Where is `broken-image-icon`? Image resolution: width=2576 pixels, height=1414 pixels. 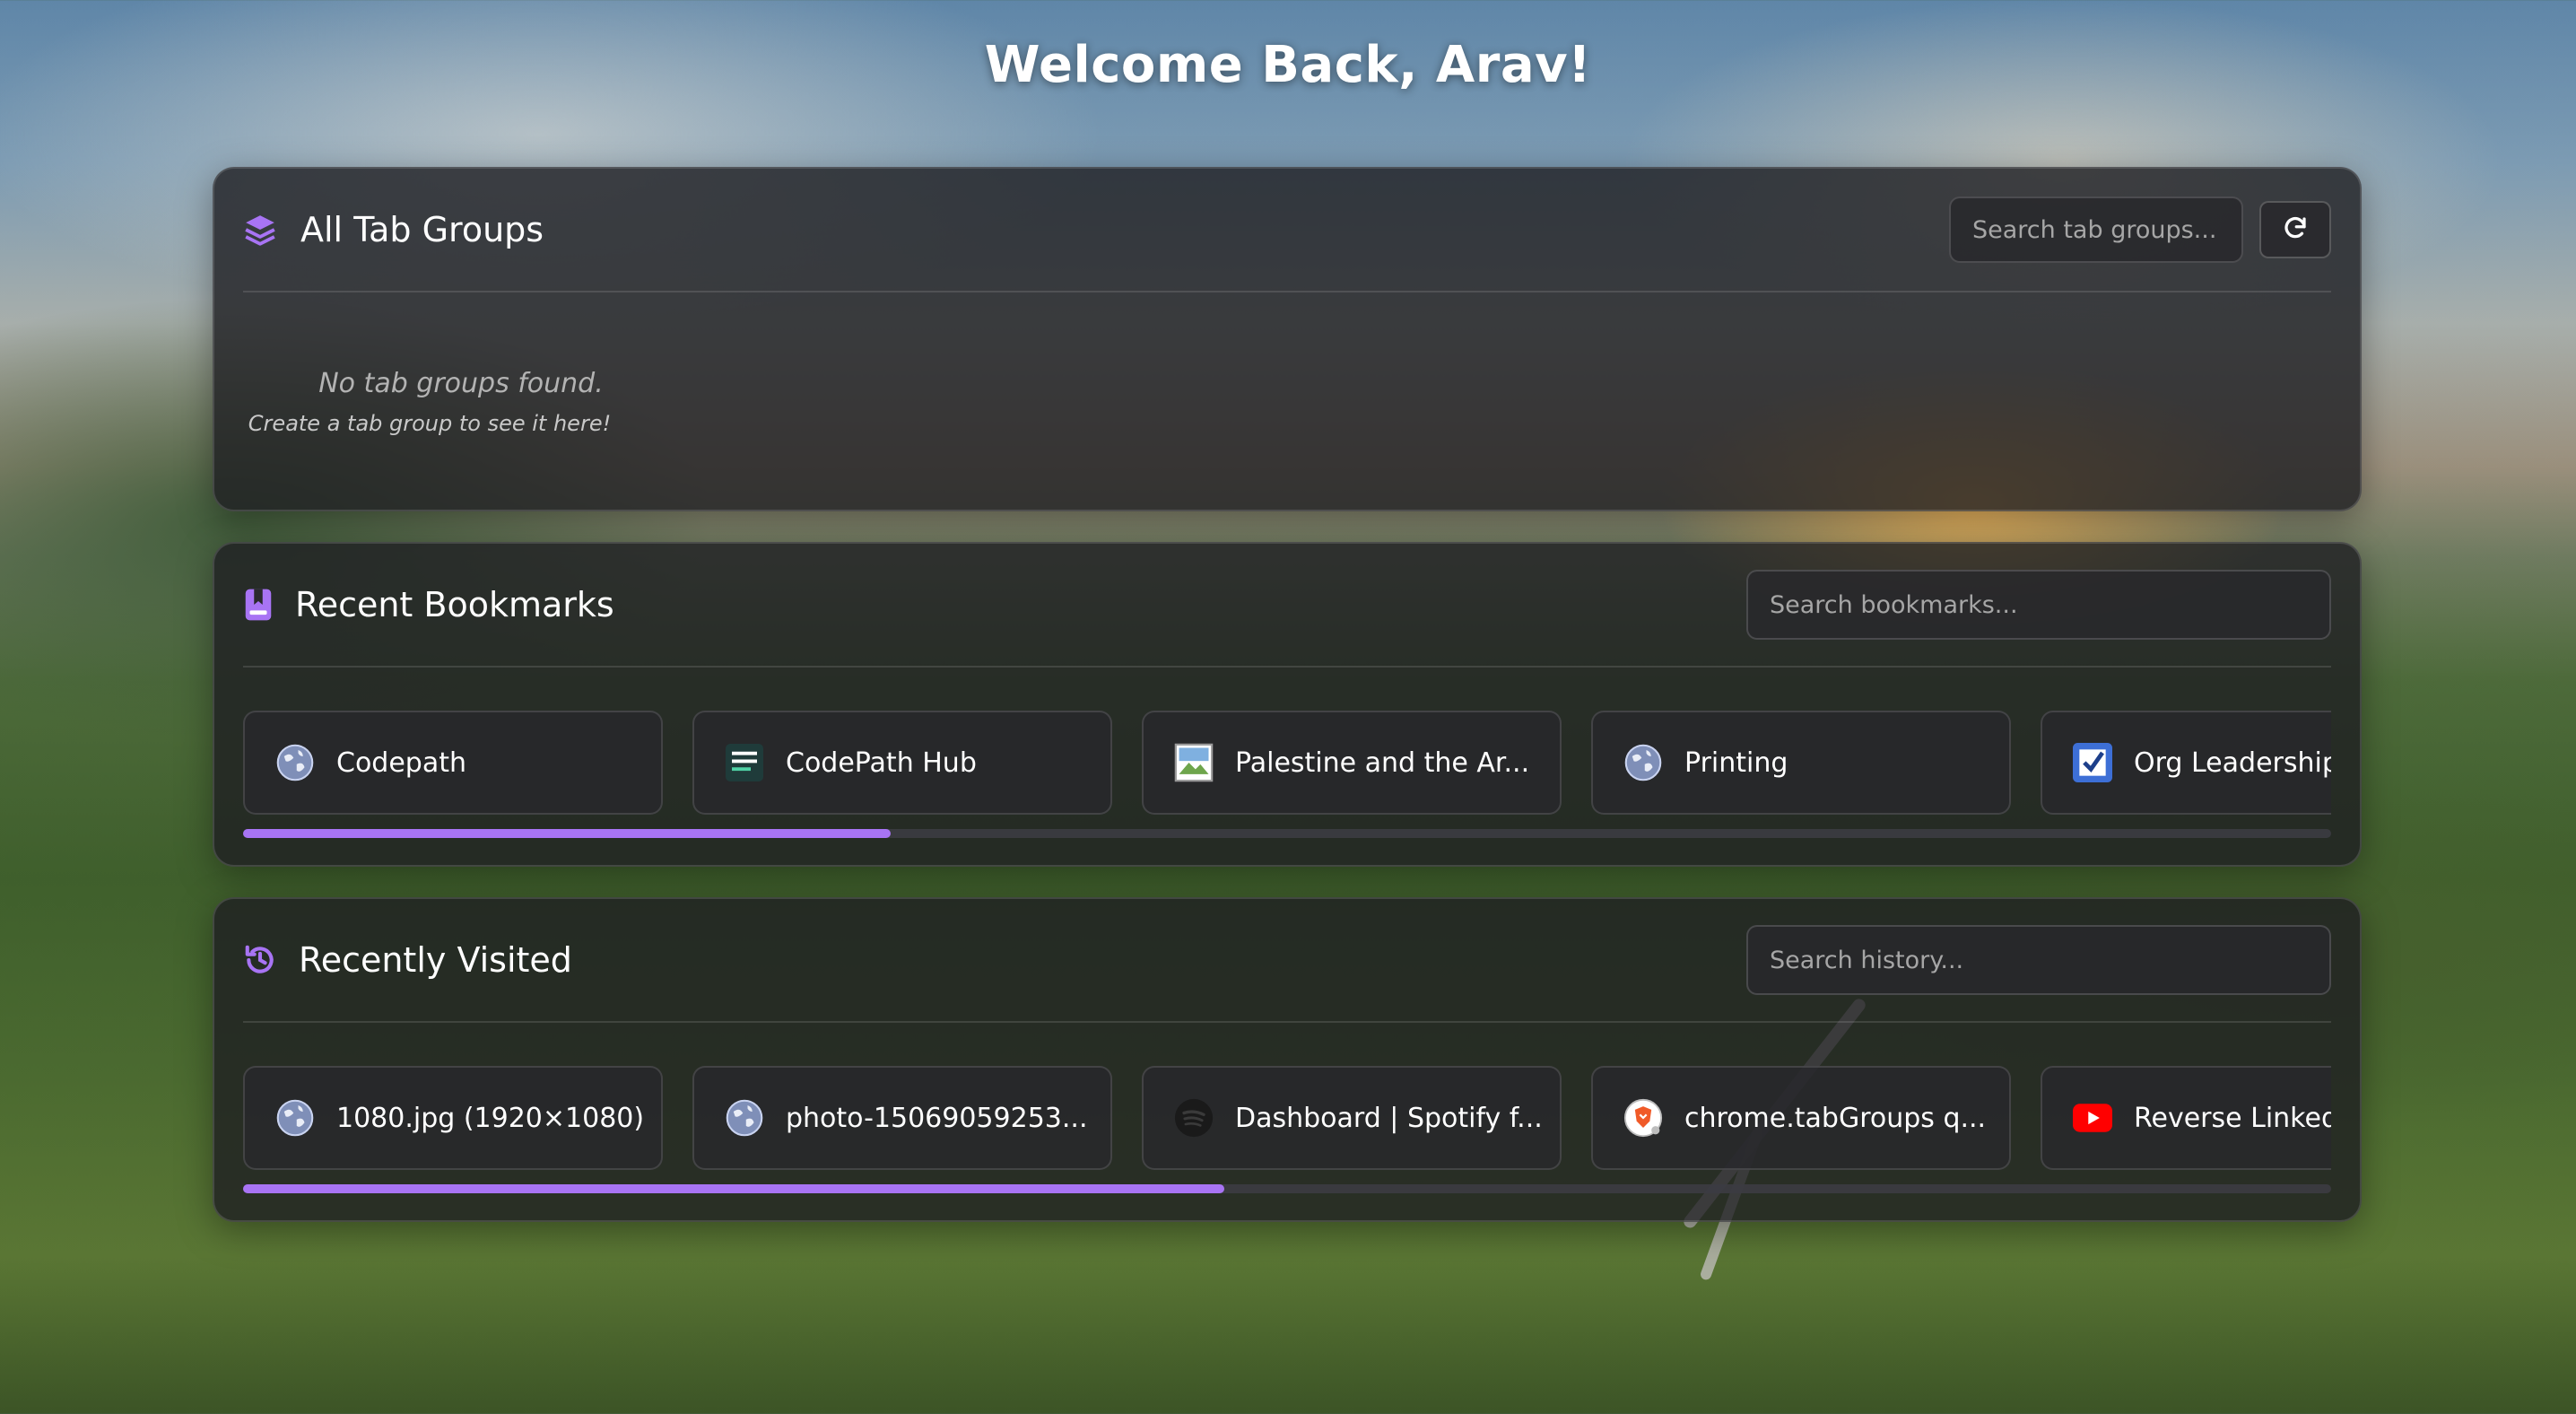
broken-image-icon is located at coordinates (1194, 762).